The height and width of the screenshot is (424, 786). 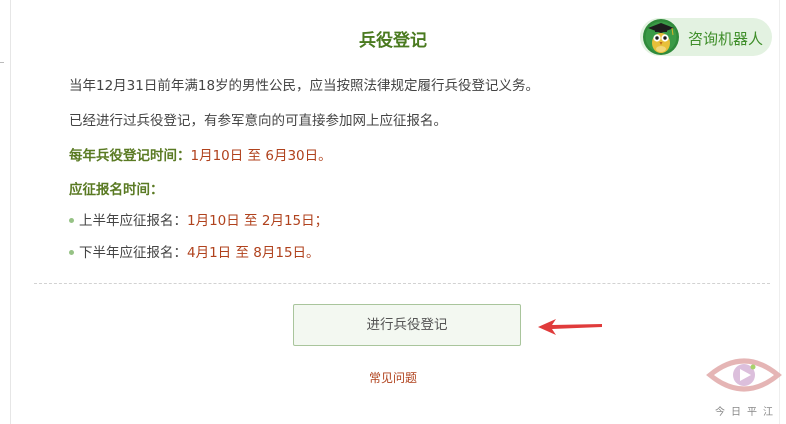 What do you see at coordinates (393, 377) in the screenshot?
I see `faq-link: 常见问题` at bounding box center [393, 377].